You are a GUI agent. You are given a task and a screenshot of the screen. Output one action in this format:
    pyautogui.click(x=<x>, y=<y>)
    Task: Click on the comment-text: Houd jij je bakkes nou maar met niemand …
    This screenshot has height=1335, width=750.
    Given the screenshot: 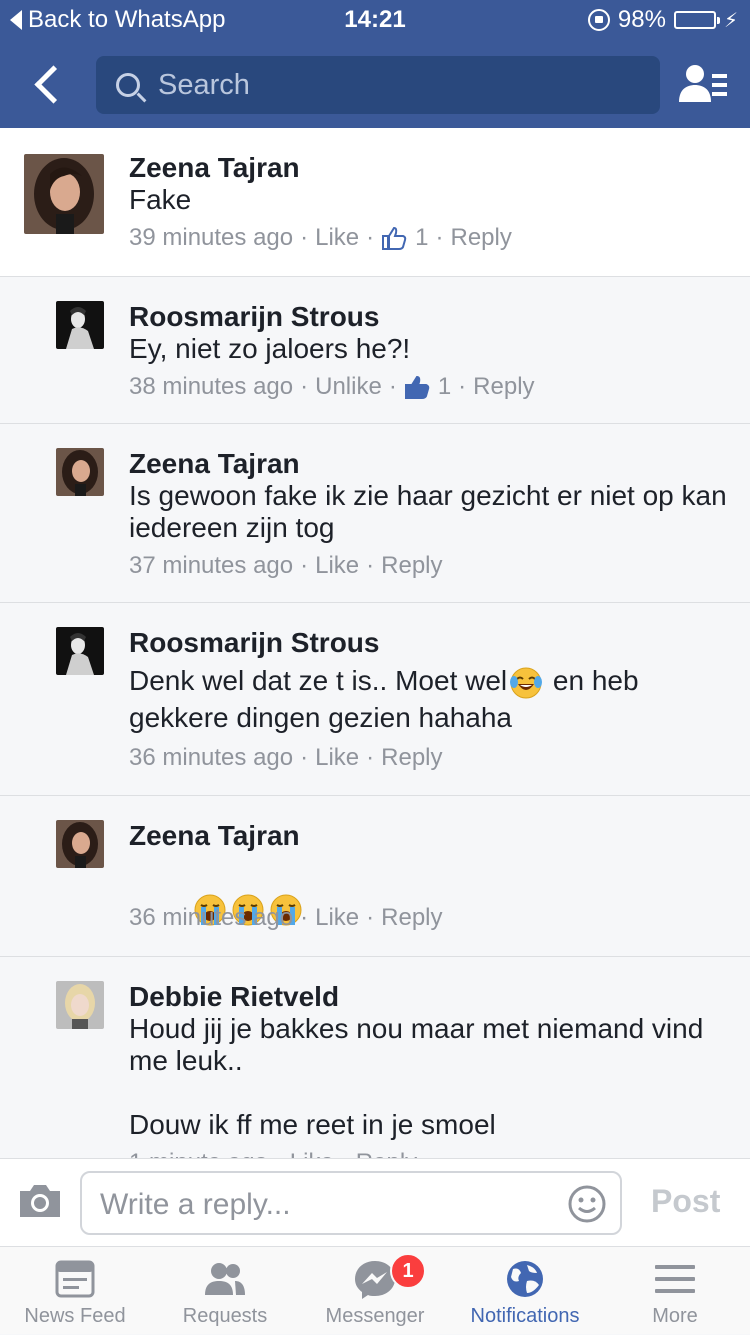 What is the action you would take?
    pyautogui.click(x=416, y=1076)
    